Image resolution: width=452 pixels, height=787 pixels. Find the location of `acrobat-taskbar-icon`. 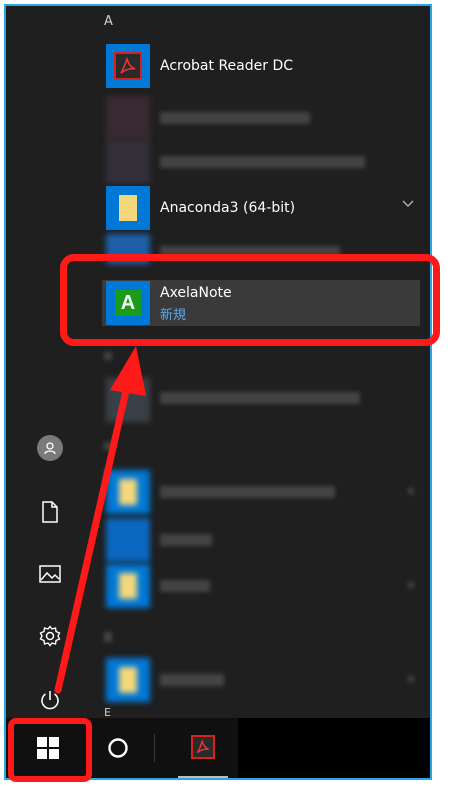

acrobat-taskbar-icon is located at coordinates (203, 747).